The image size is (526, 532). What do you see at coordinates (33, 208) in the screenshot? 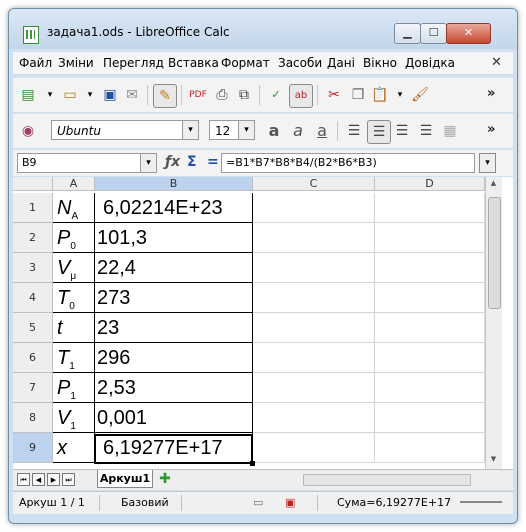
I see `row-header: 1` at bounding box center [33, 208].